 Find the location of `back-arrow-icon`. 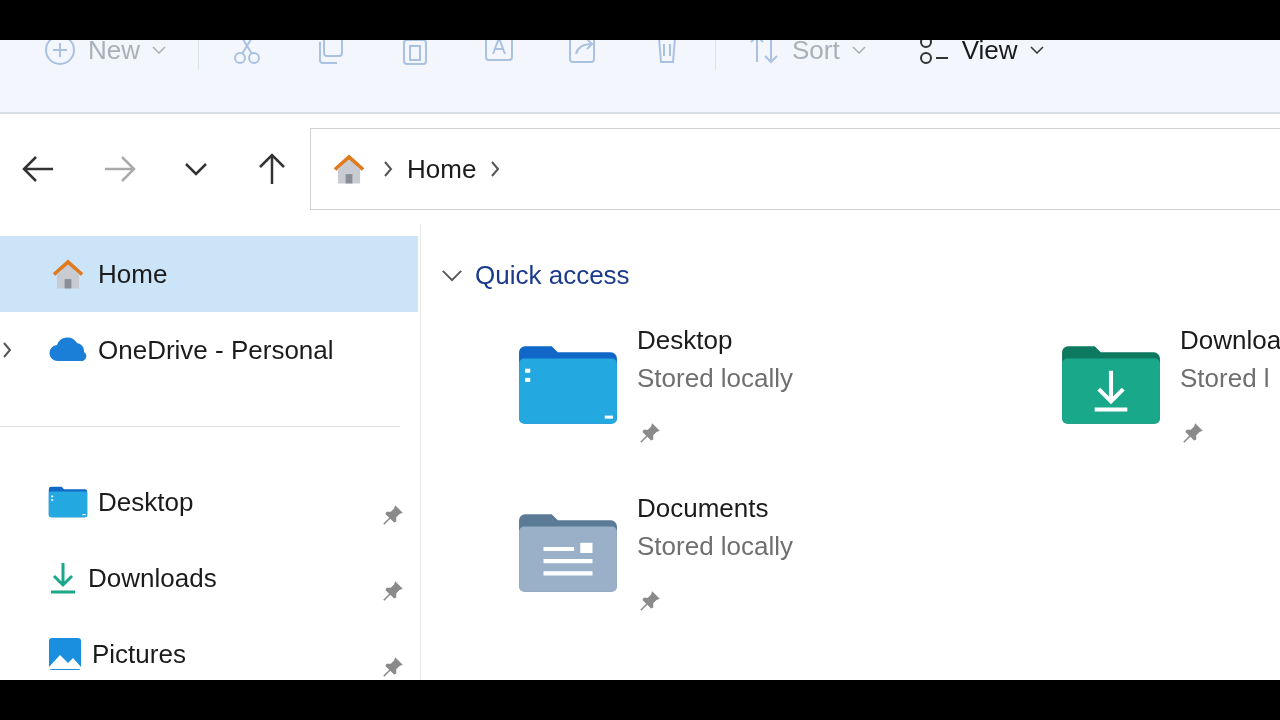

back-arrow-icon is located at coordinates (38, 169).